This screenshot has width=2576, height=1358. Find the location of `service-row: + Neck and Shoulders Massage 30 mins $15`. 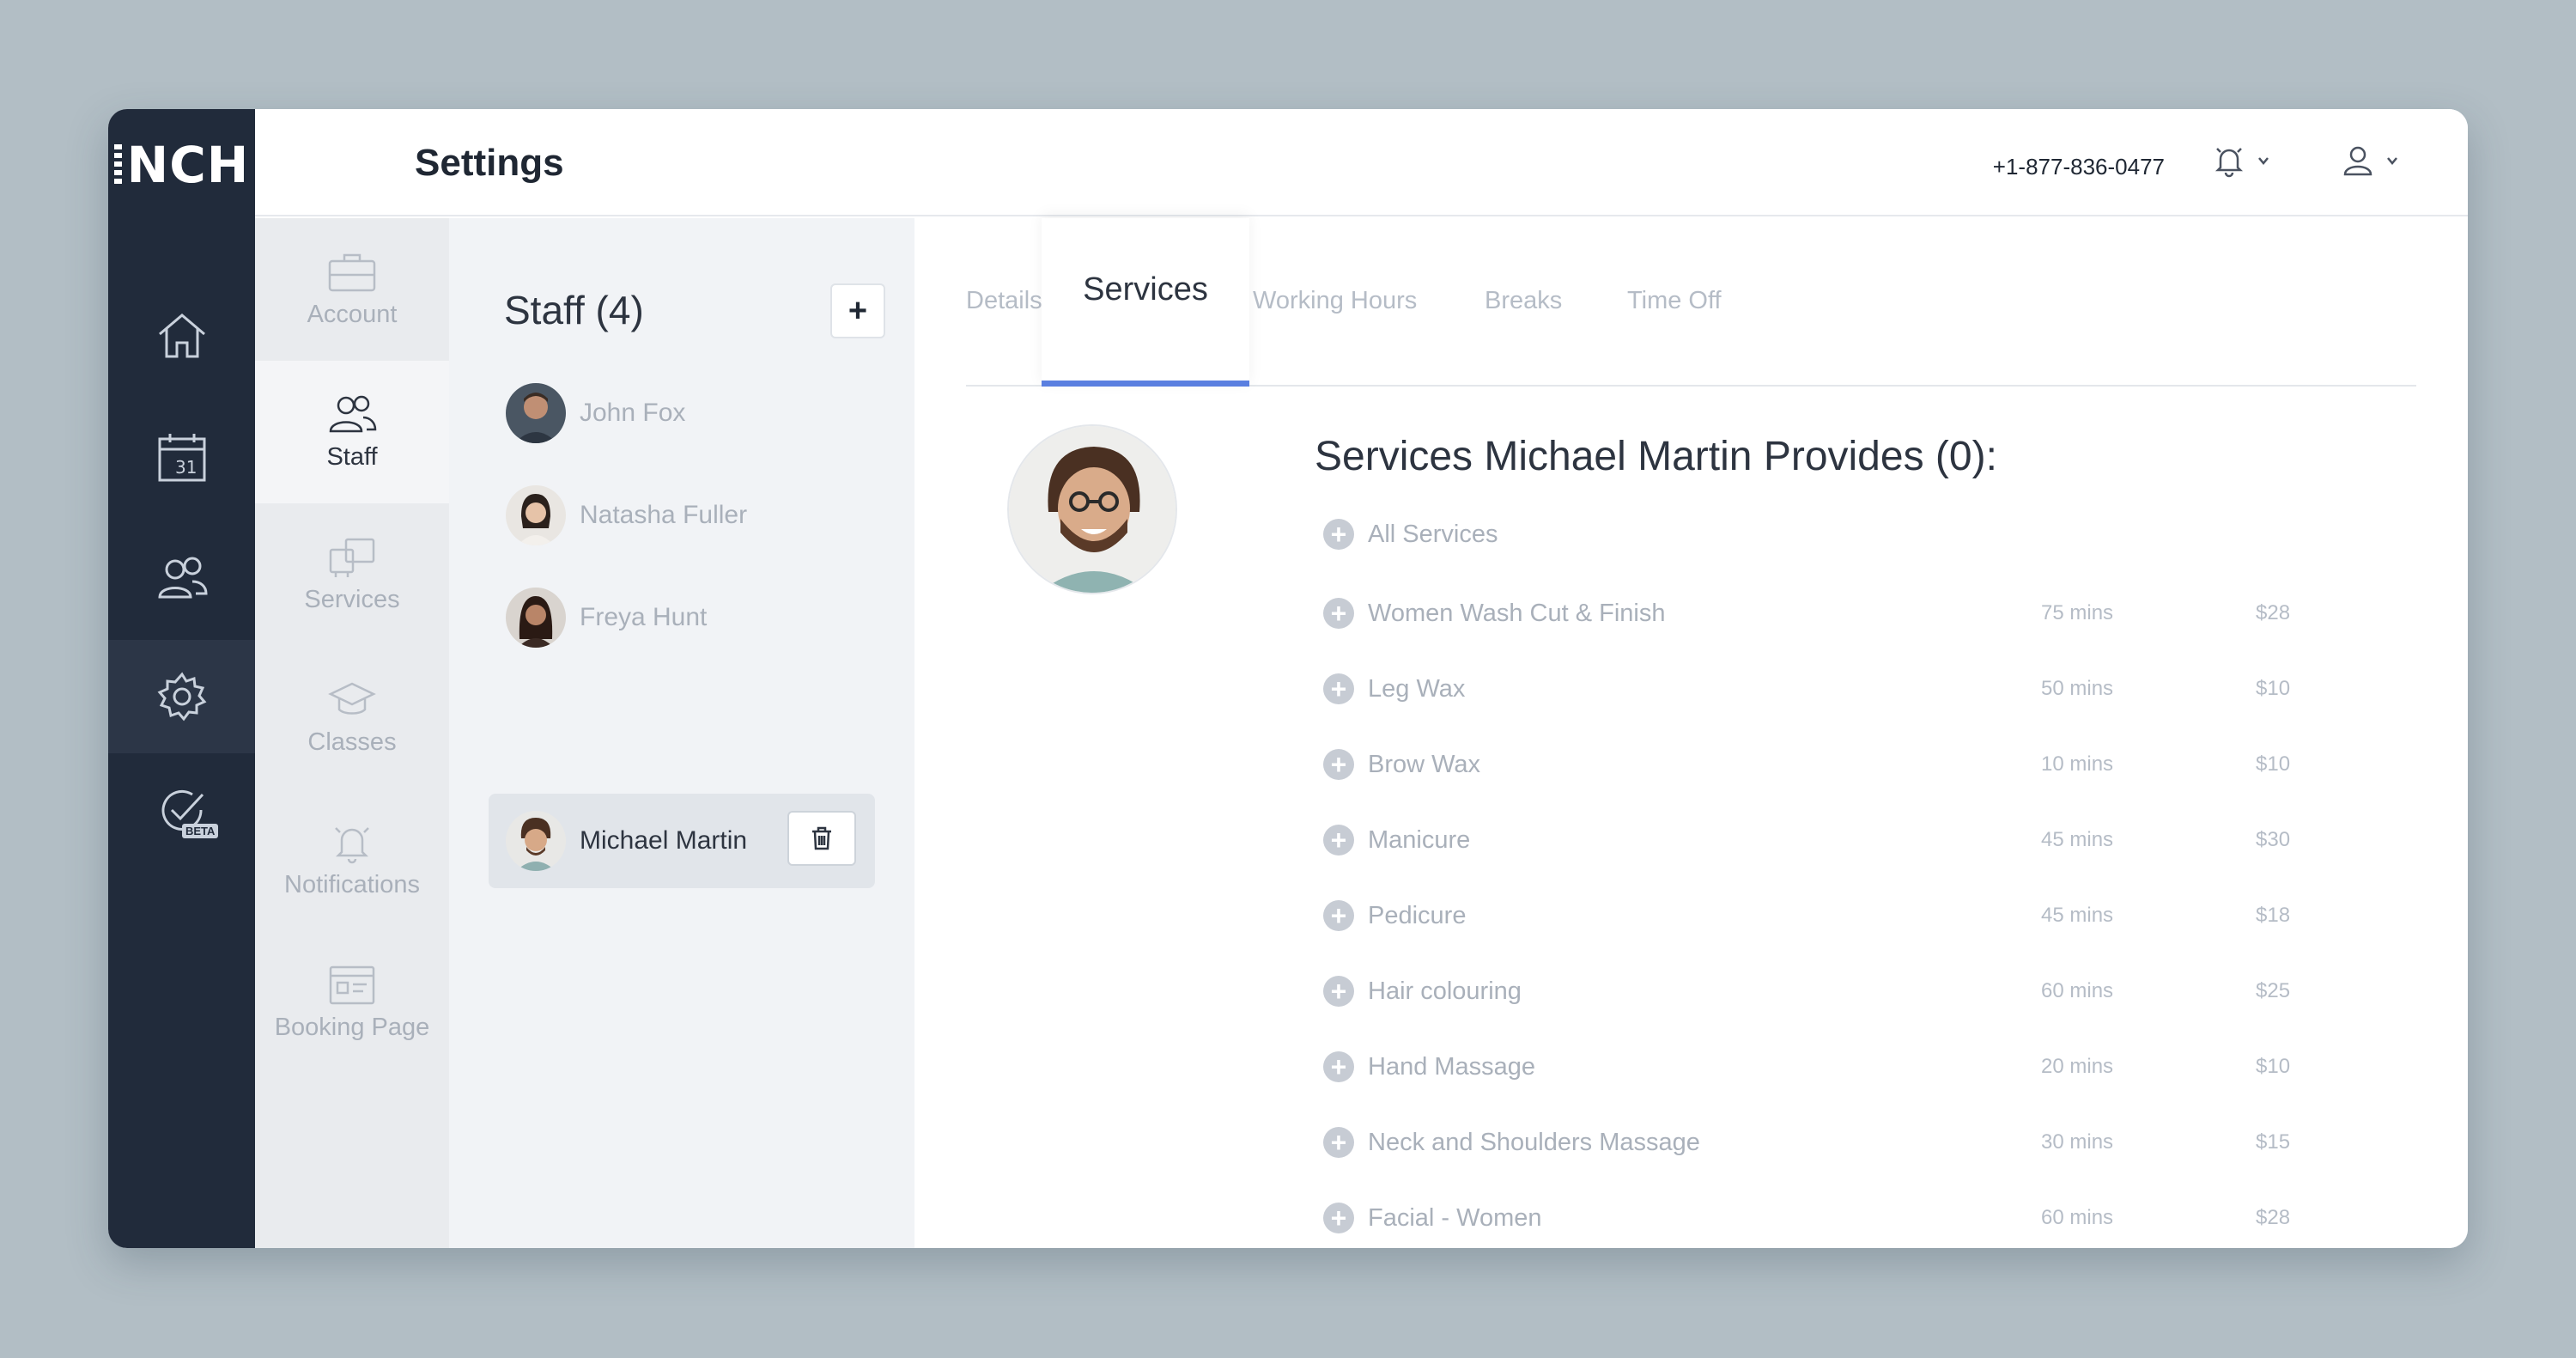

service-row: + Neck and Shoulders Massage 30 mins $15 is located at coordinates (1838, 1143).